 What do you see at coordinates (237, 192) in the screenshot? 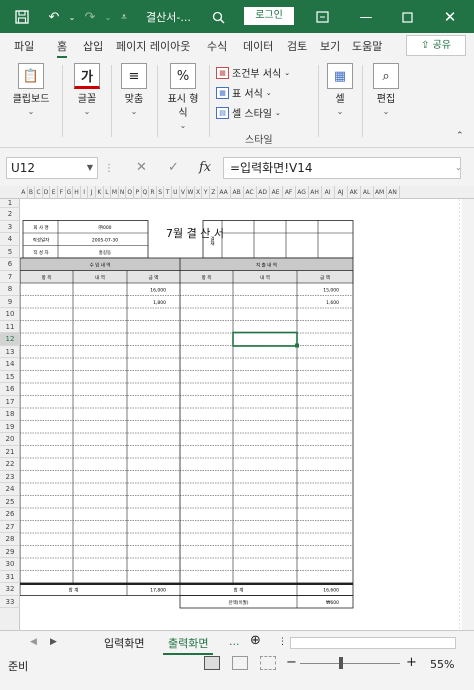
I see `column-header: AB` at bounding box center [237, 192].